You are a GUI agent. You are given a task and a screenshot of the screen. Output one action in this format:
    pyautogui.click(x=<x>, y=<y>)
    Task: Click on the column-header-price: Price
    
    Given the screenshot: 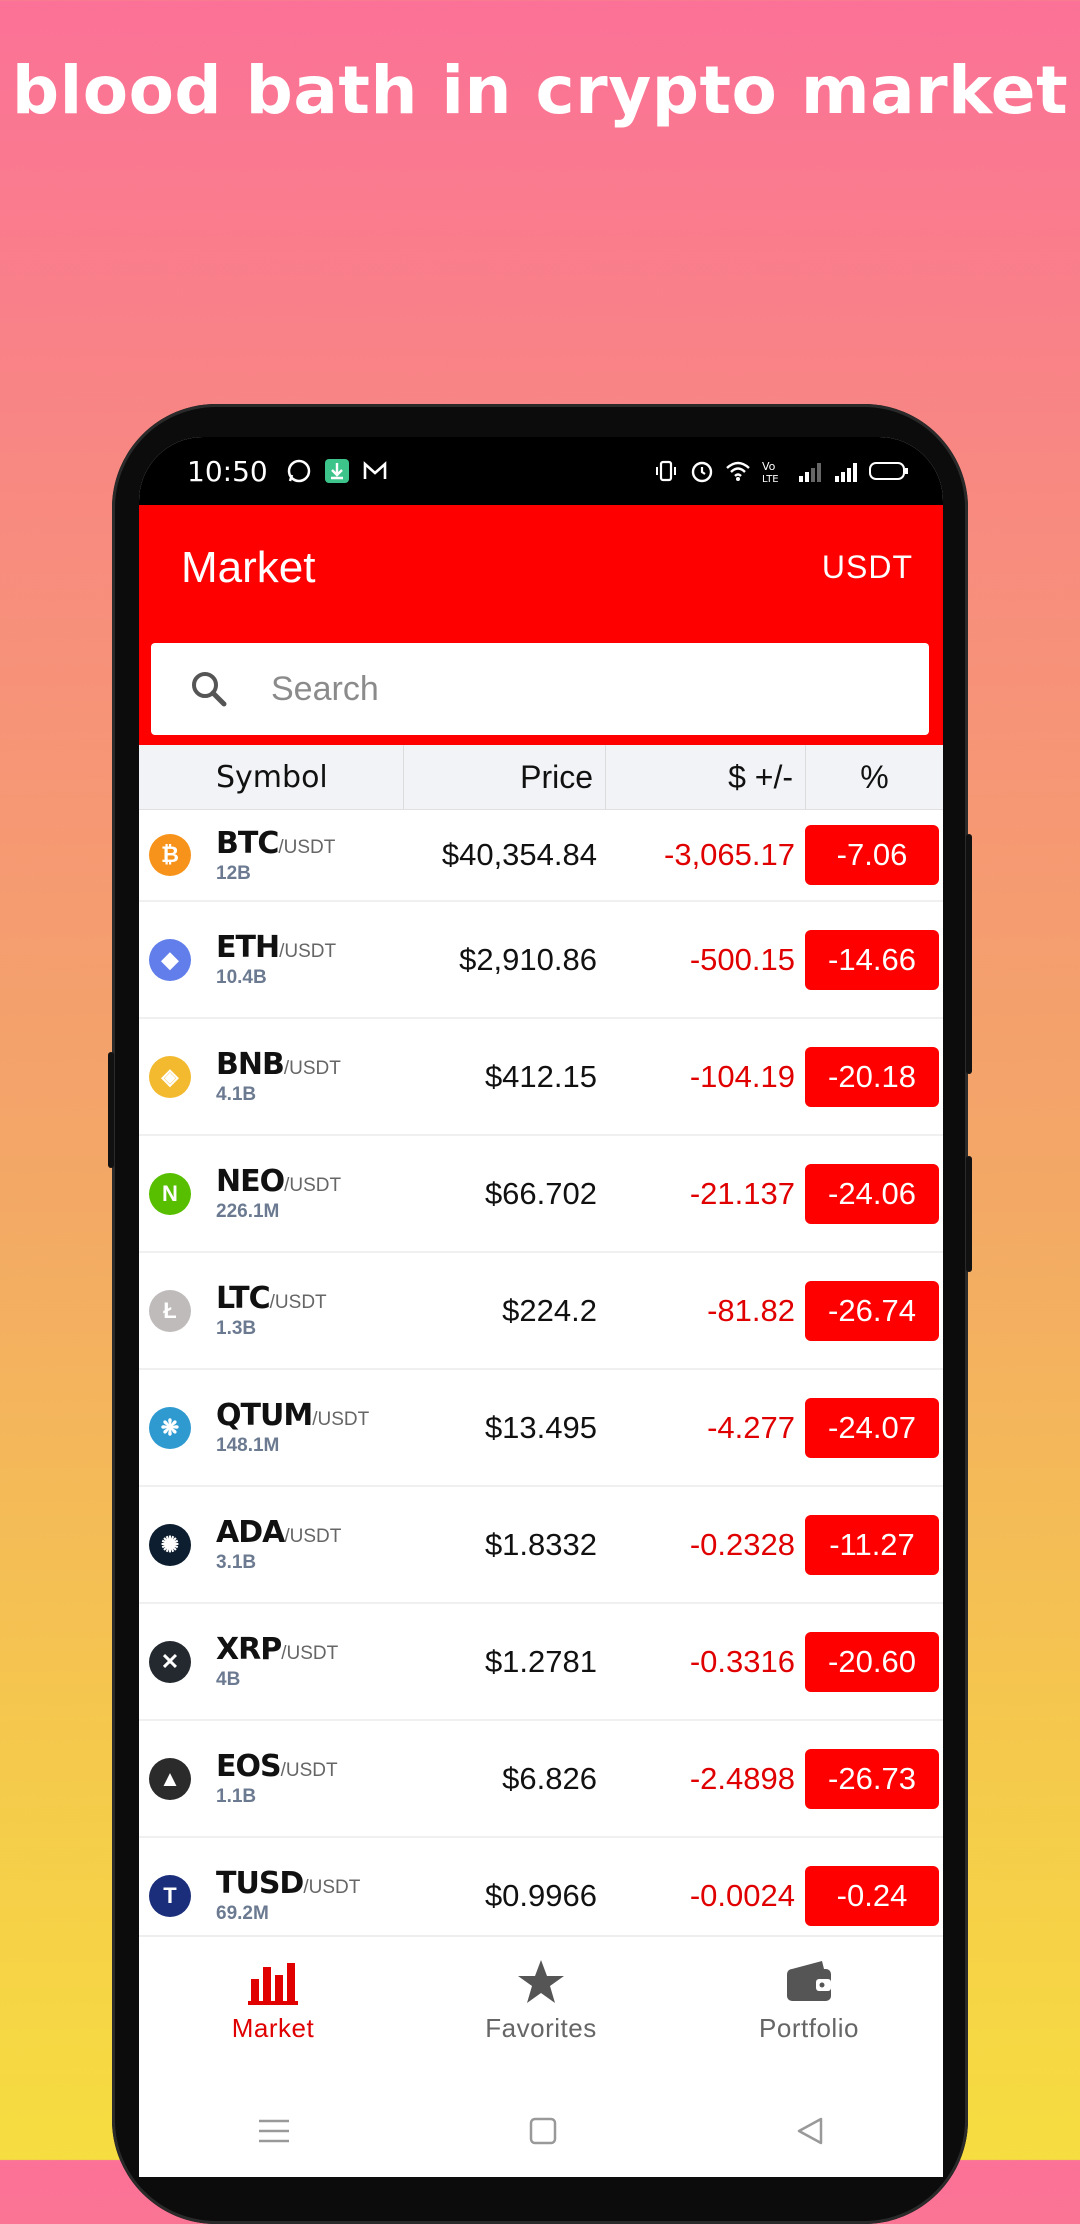 What is the action you would take?
    pyautogui.click(x=505, y=777)
    